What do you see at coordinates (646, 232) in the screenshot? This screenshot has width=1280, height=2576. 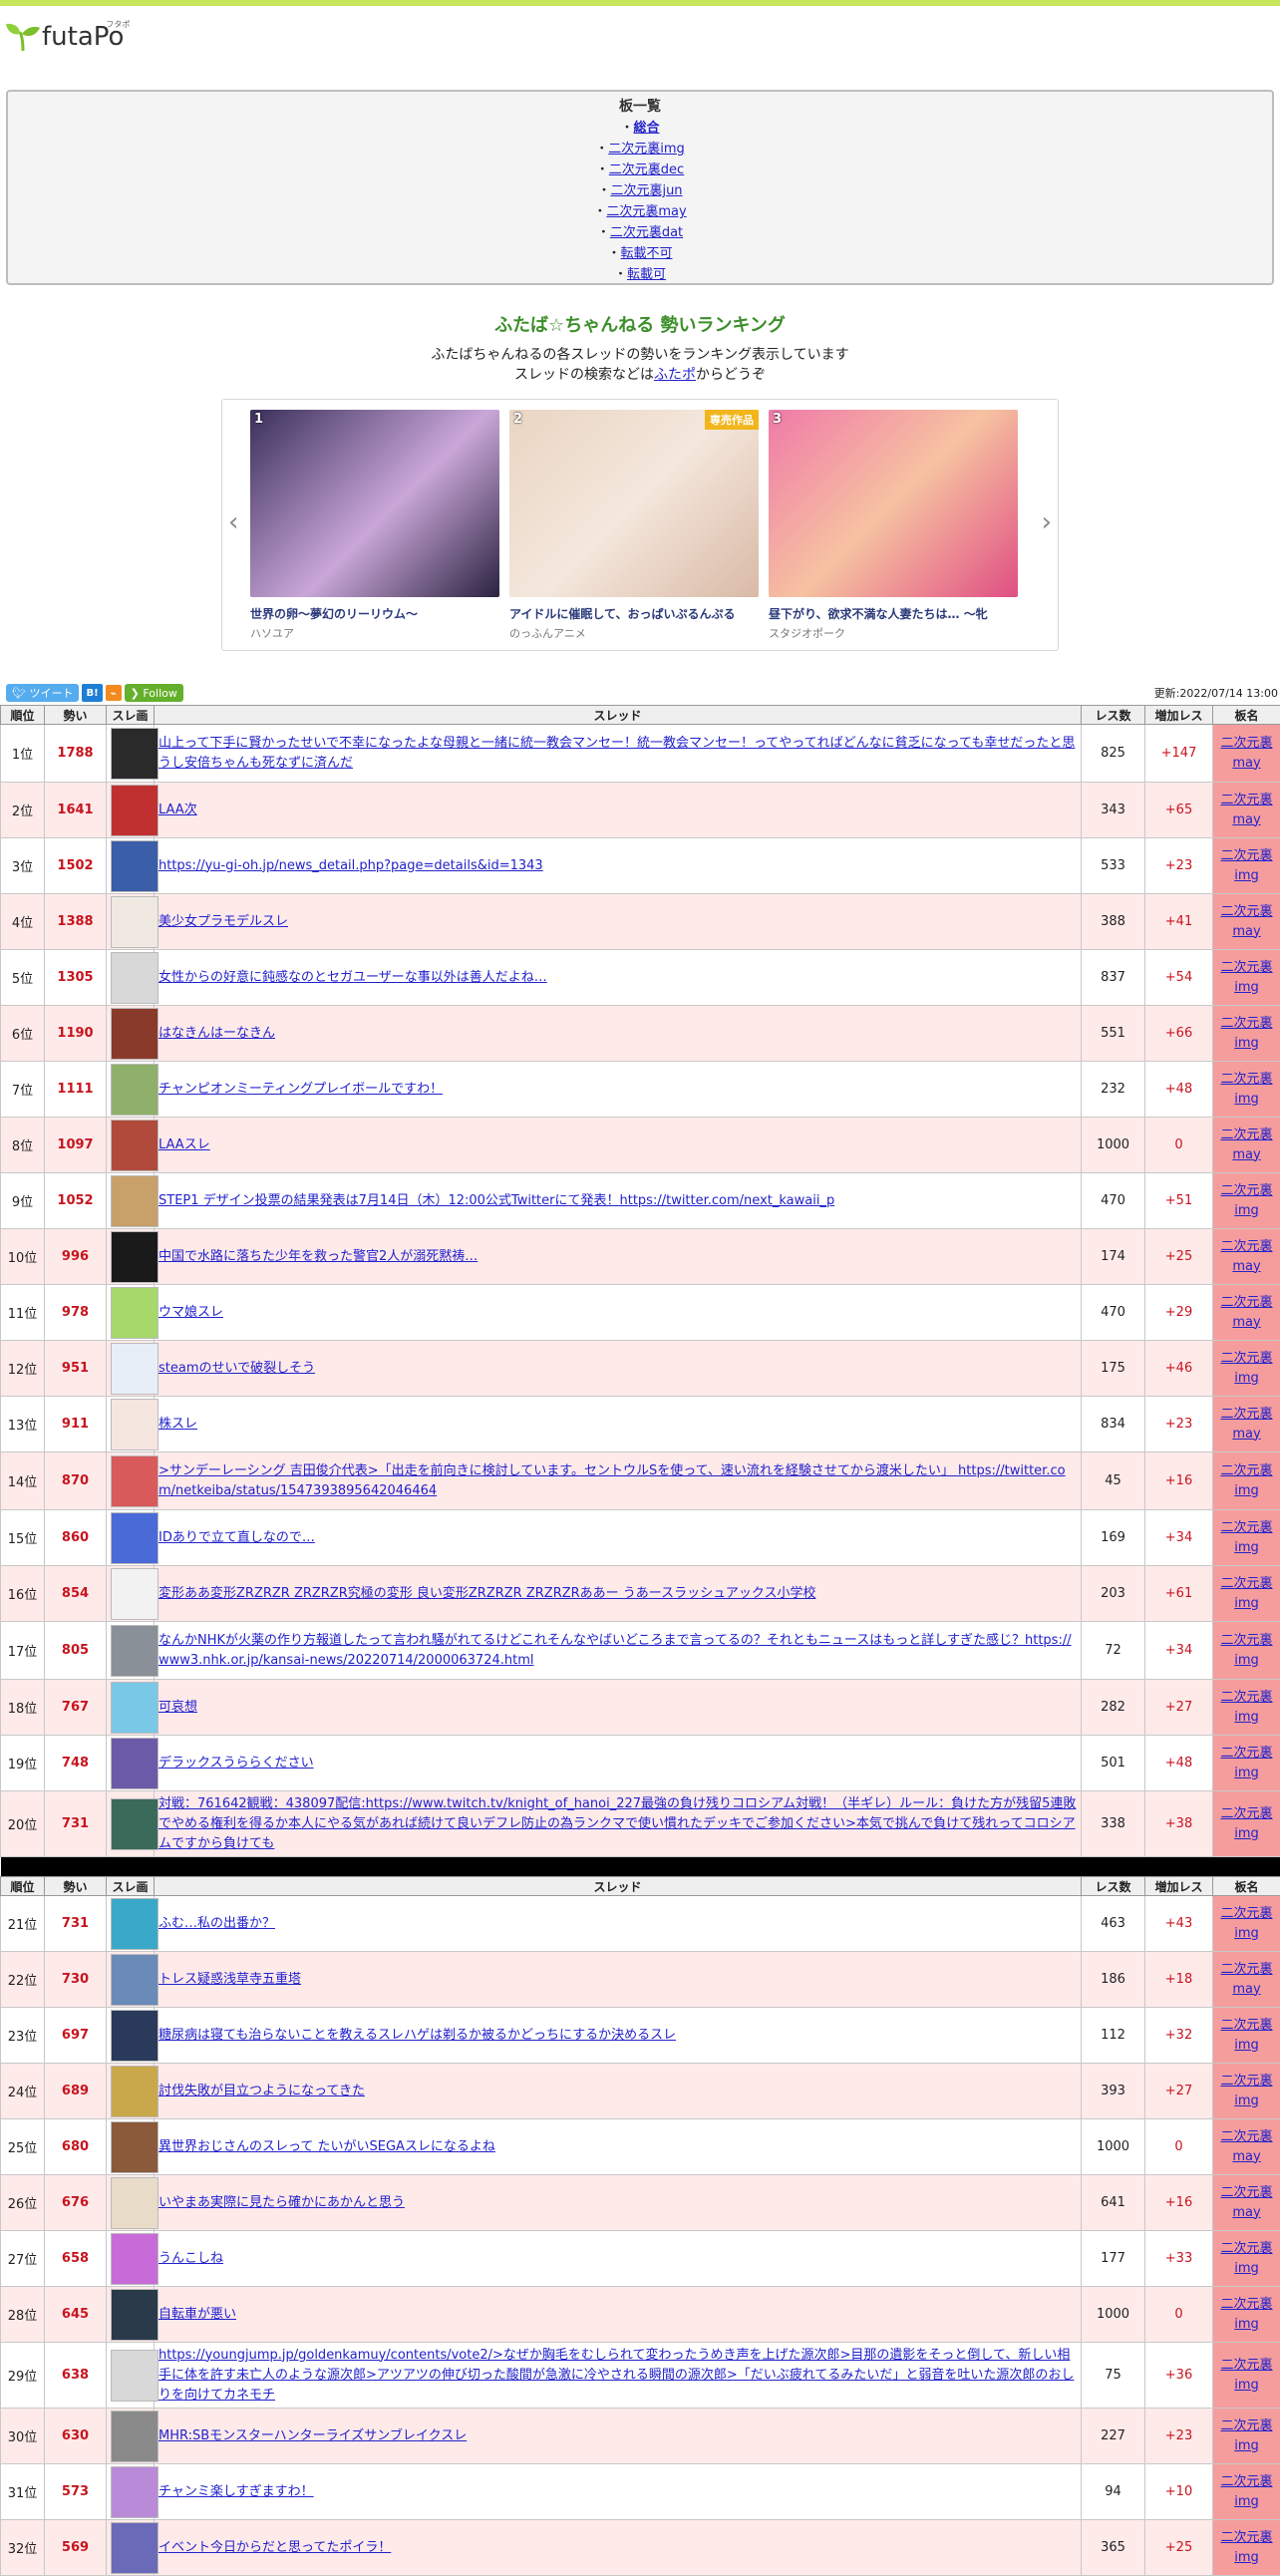 I see `board-link-dat: 二次元裏dat` at bounding box center [646, 232].